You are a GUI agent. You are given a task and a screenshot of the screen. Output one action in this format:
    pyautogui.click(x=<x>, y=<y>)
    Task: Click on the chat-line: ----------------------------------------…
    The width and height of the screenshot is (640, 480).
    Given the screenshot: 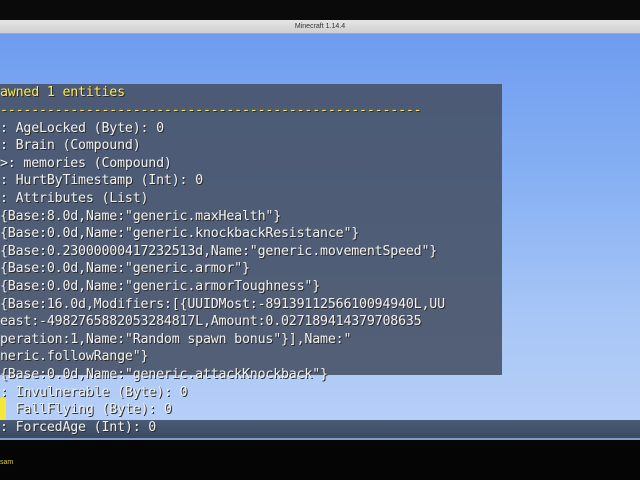 What is the action you would take?
    pyautogui.click(x=211, y=110)
    